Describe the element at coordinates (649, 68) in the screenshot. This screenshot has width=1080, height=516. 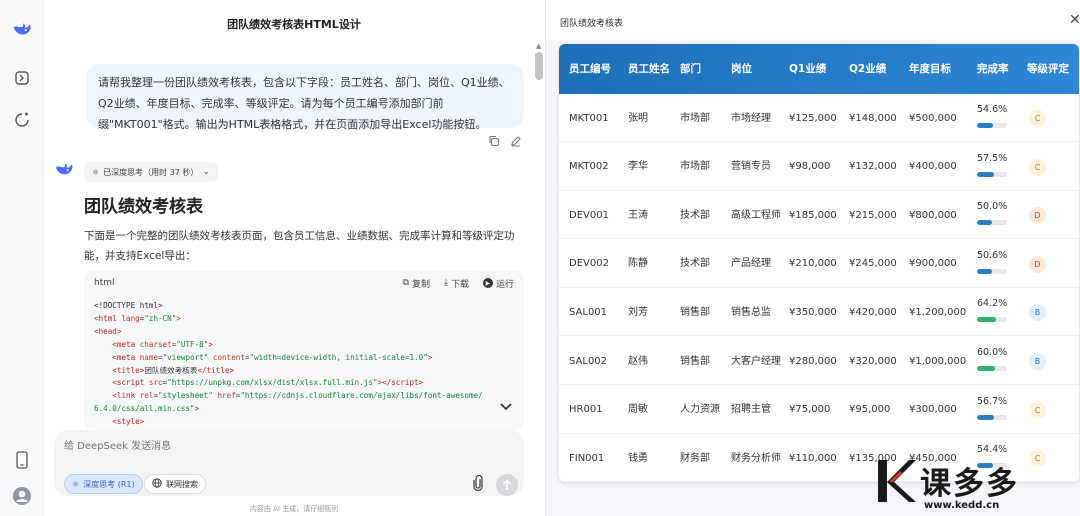
I see `column-header: 员工姓名` at that location.